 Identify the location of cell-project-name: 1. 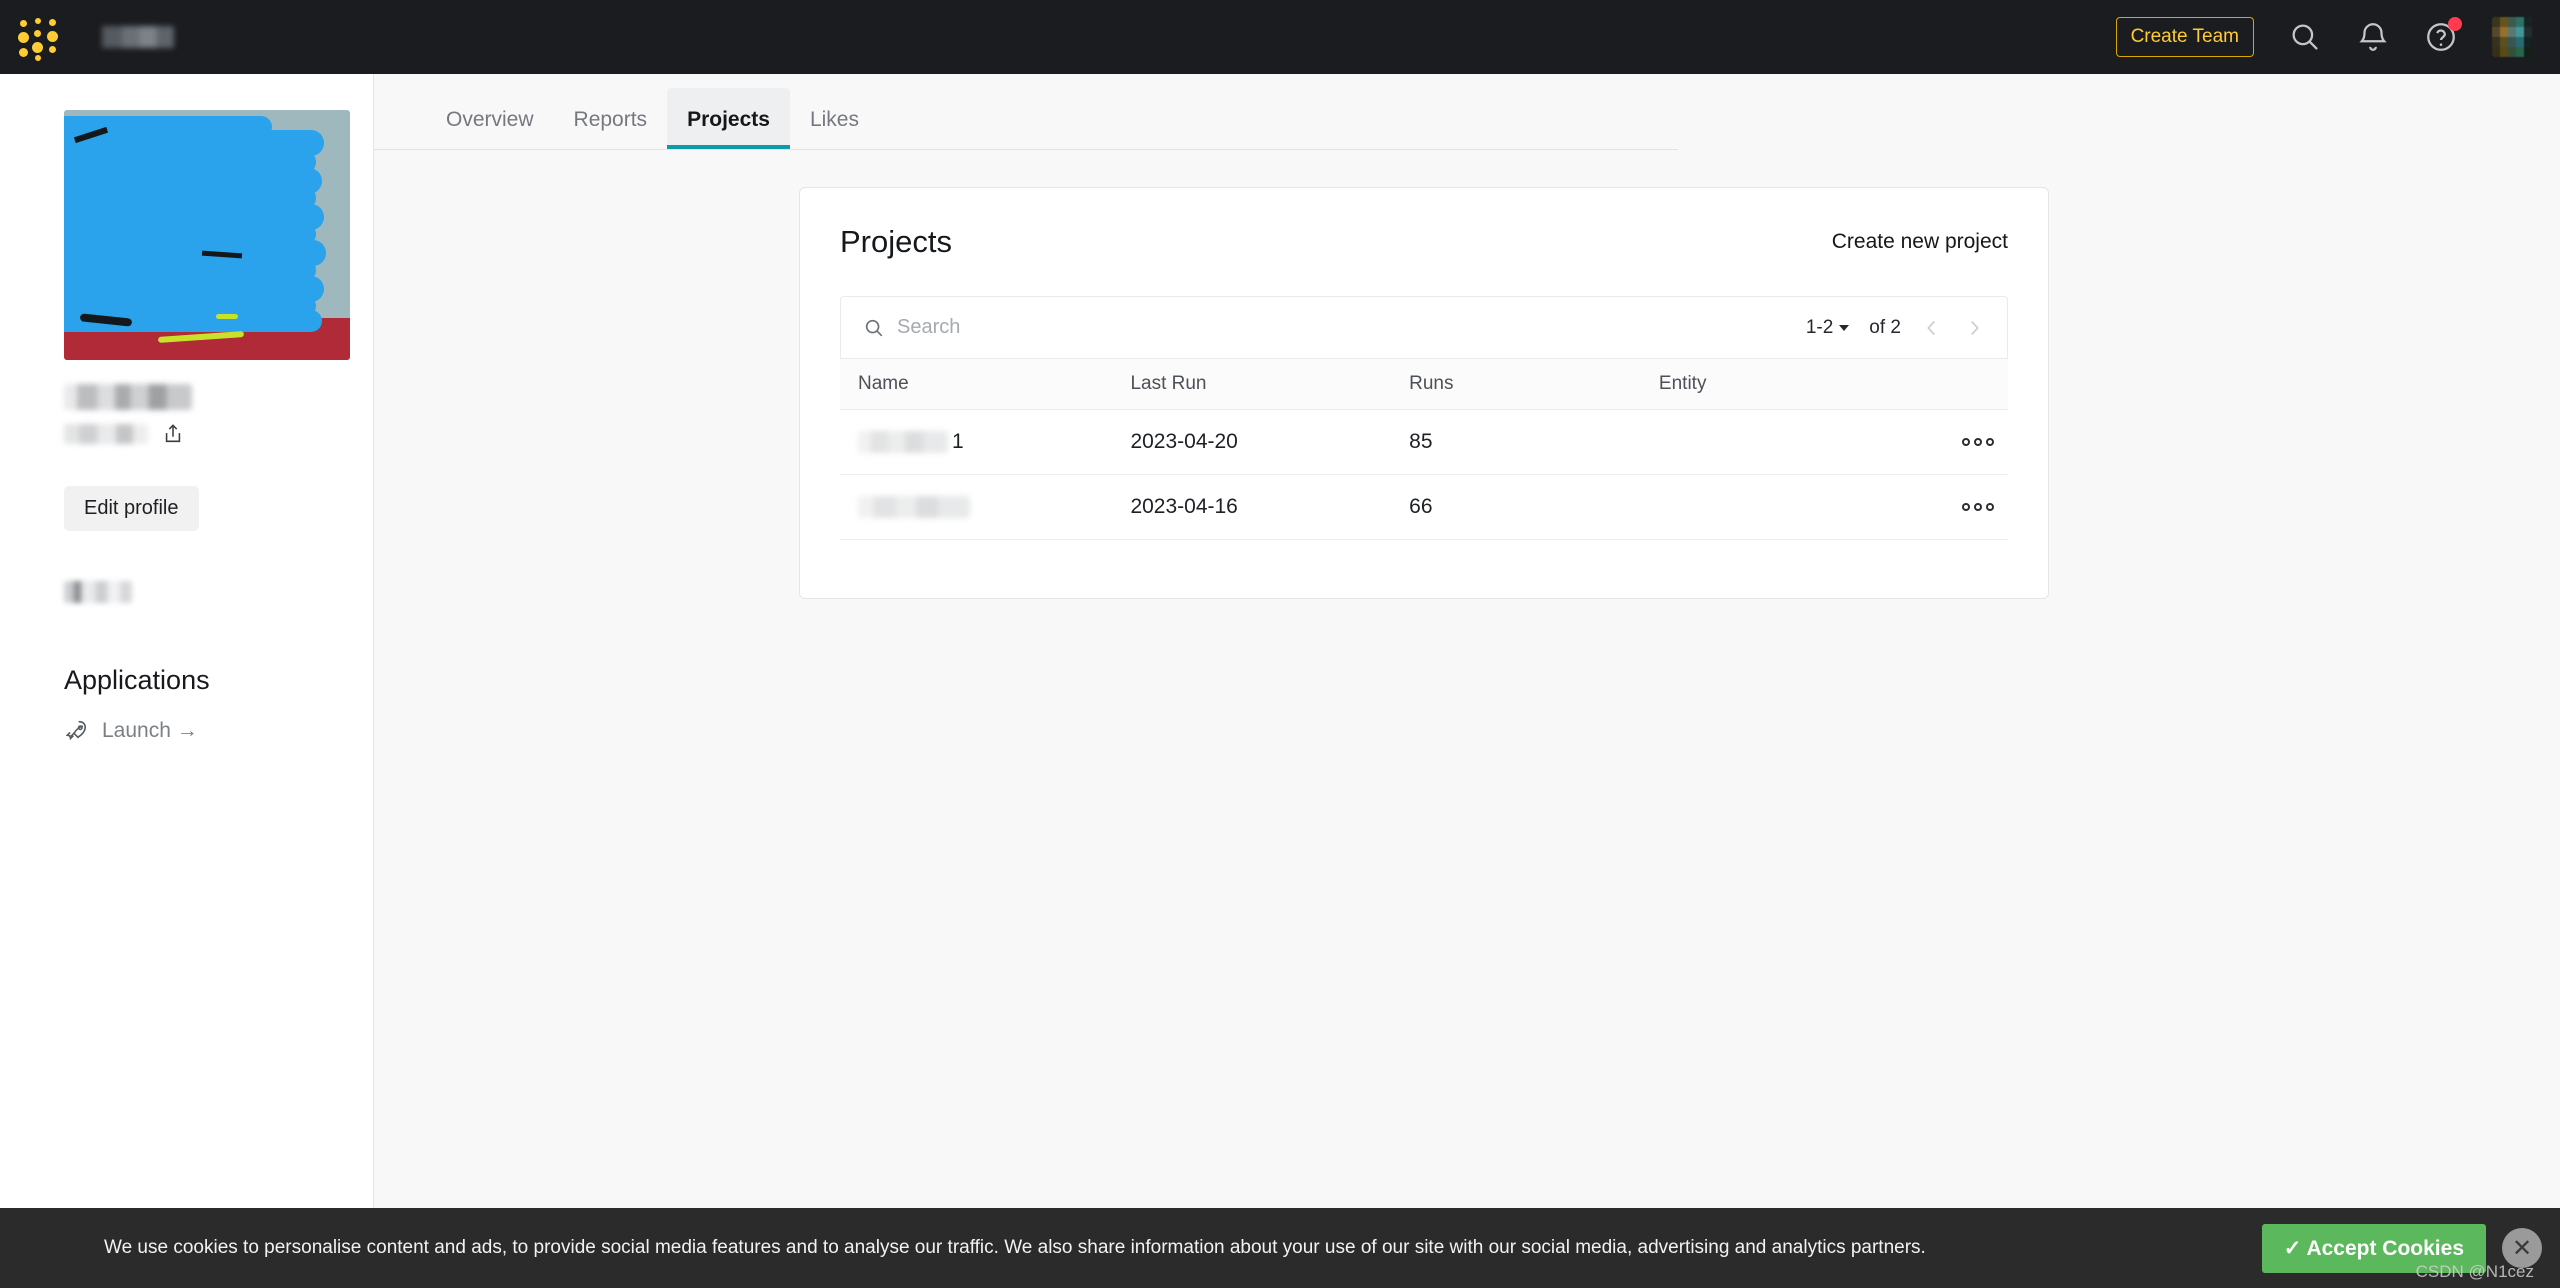
(976, 442).